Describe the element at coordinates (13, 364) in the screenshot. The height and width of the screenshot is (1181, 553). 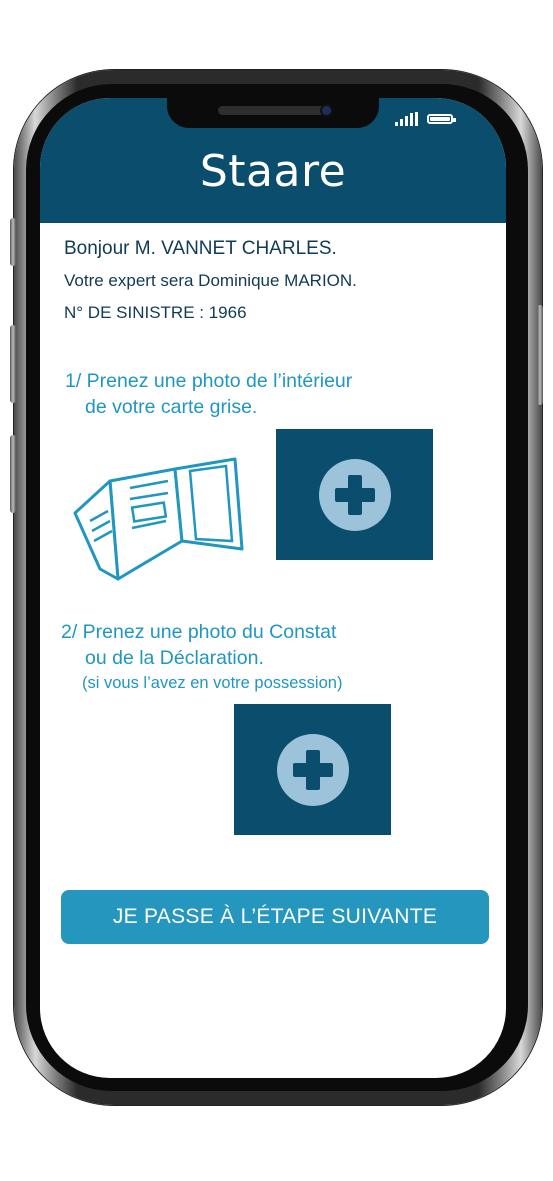
I see `volume-up-button` at that location.